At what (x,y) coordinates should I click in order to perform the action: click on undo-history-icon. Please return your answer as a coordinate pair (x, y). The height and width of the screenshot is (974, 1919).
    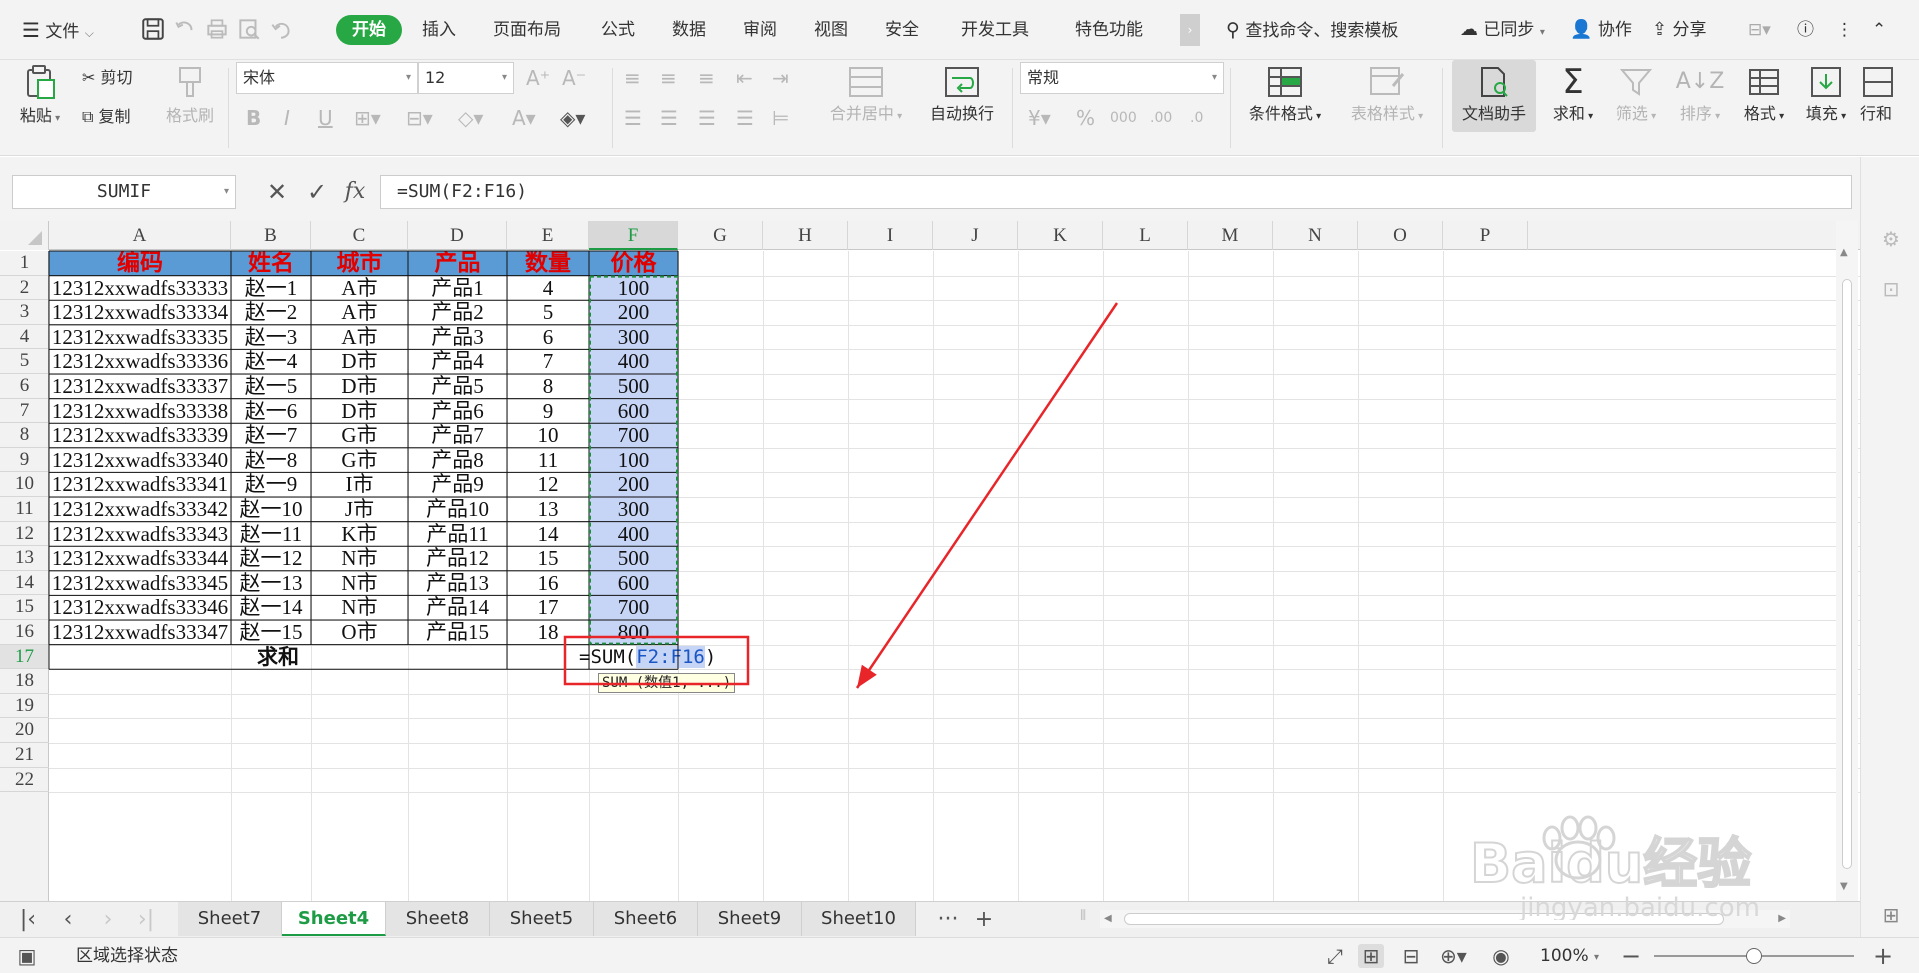
    Looking at the image, I should click on (185, 29).